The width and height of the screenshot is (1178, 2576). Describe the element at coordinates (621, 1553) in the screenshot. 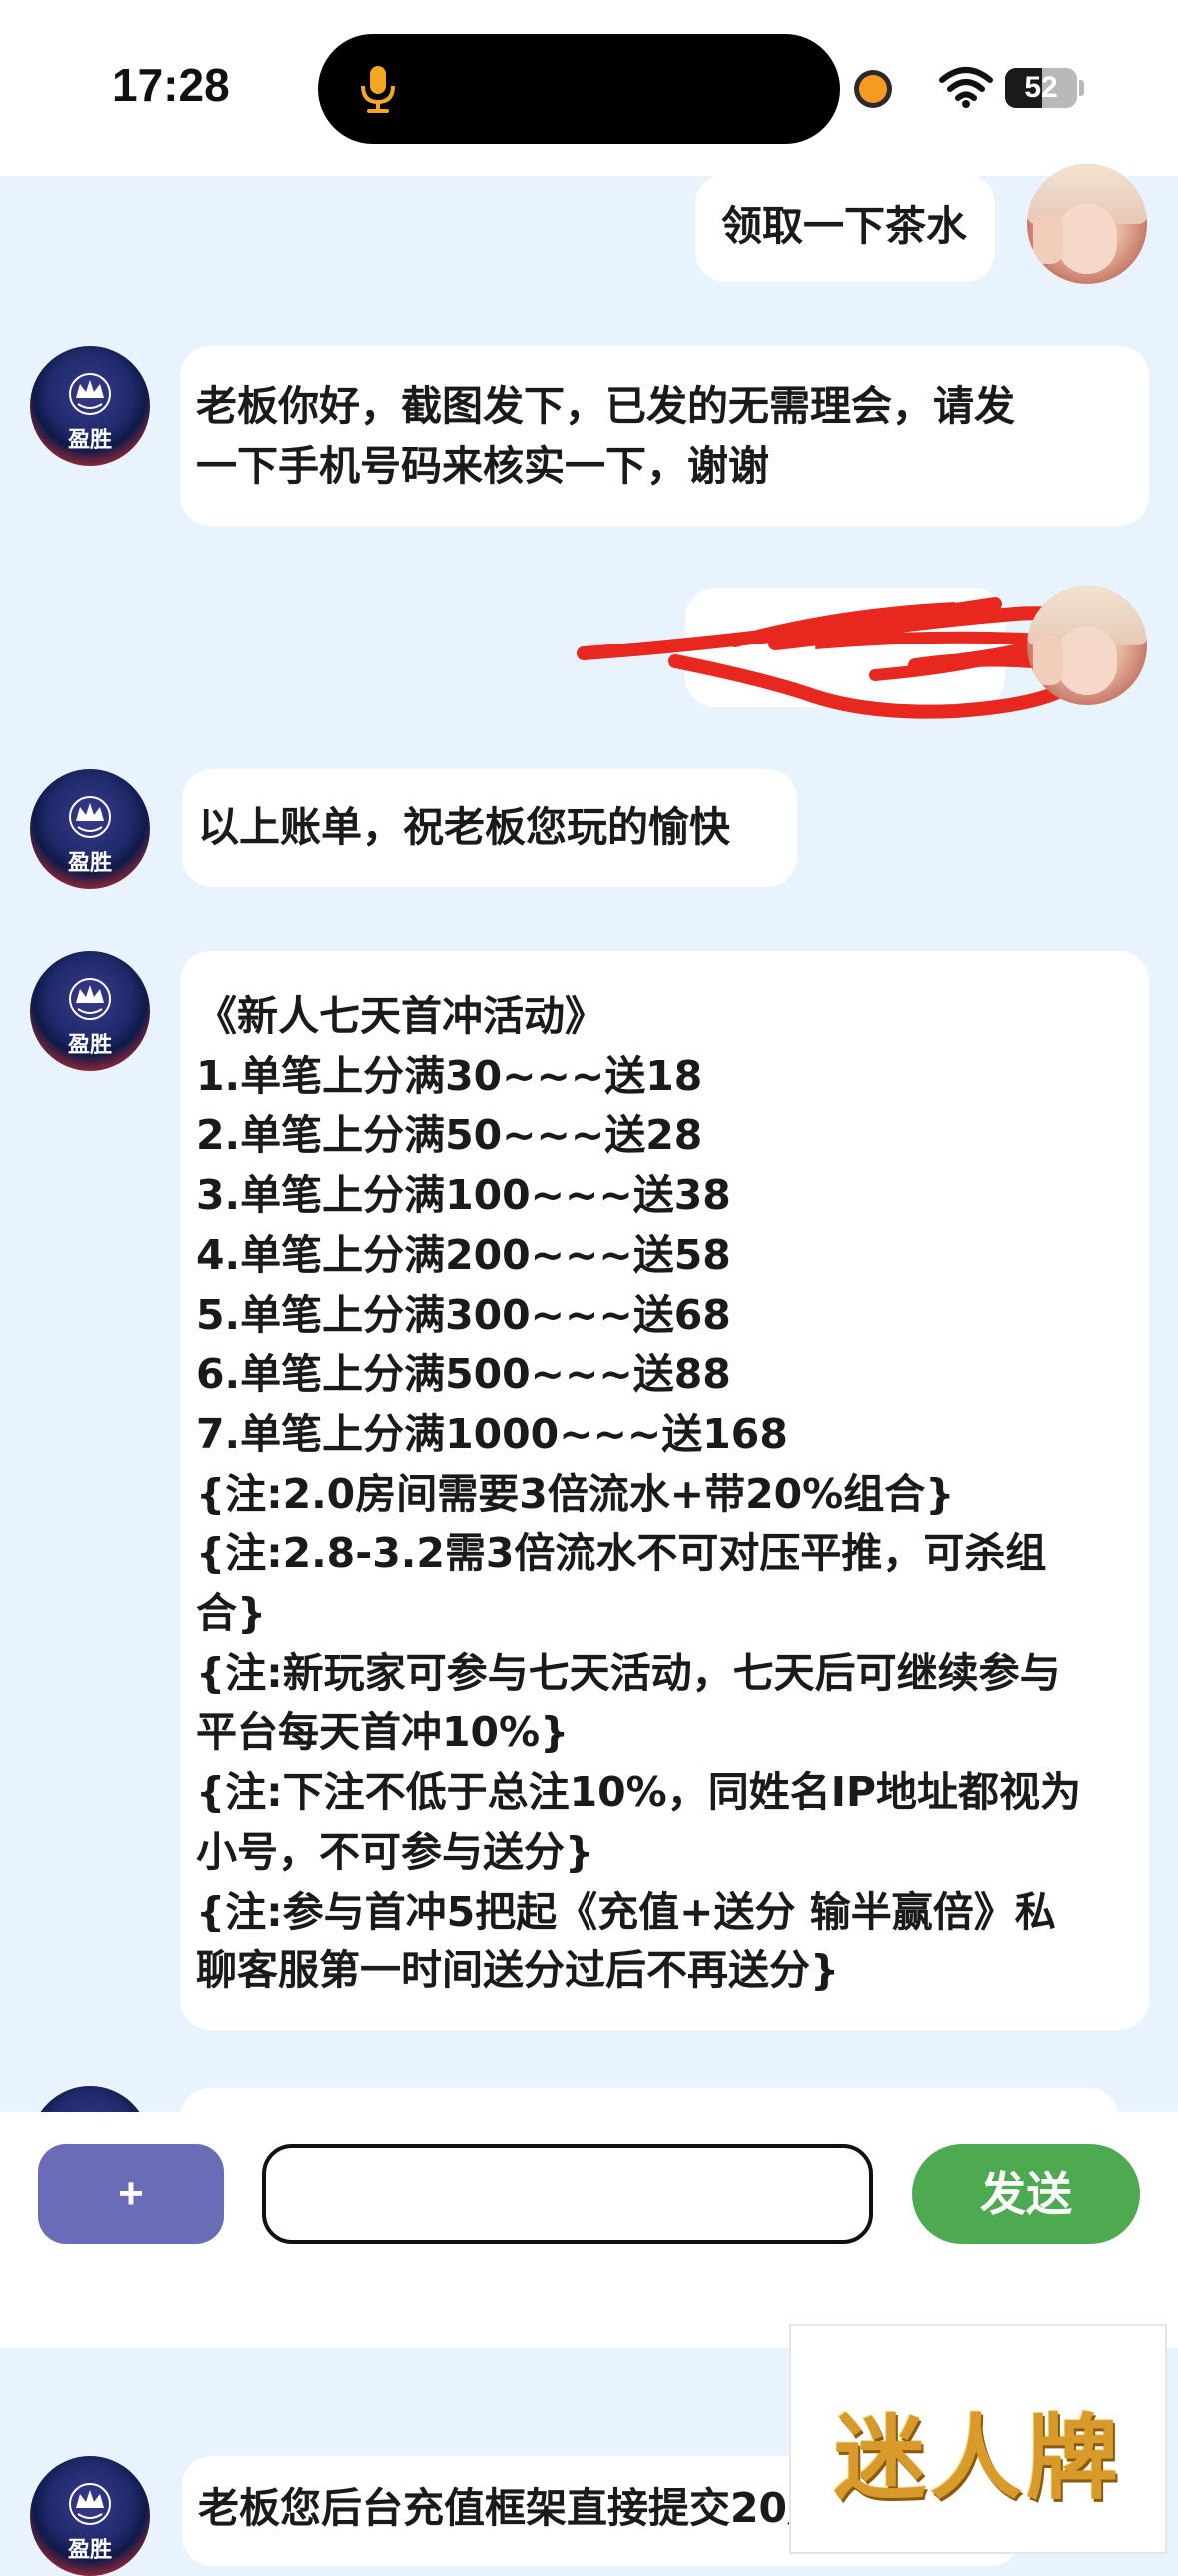

I see `promo-note: {注:2.8-3.2需3倍流水不可对压平推，可杀组` at that location.